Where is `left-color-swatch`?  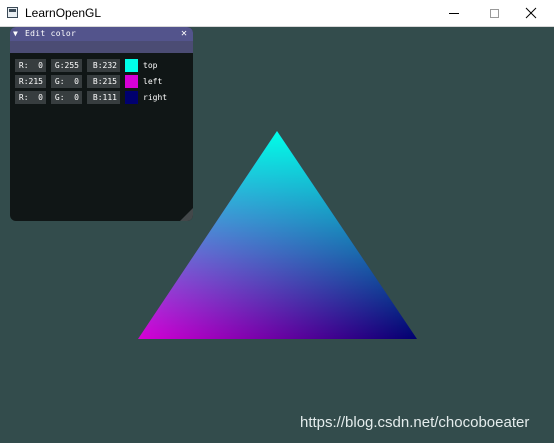 left-color-swatch is located at coordinates (131, 81).